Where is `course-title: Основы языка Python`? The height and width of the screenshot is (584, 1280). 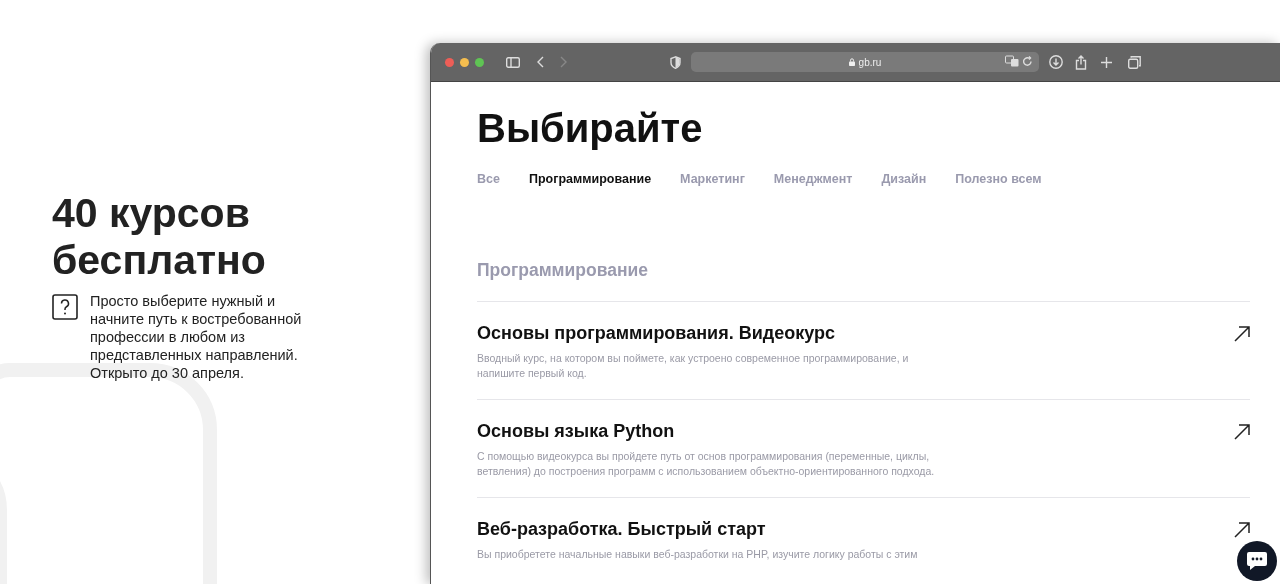
course-title: Основы языка Python is located at coordinates (576, 431).